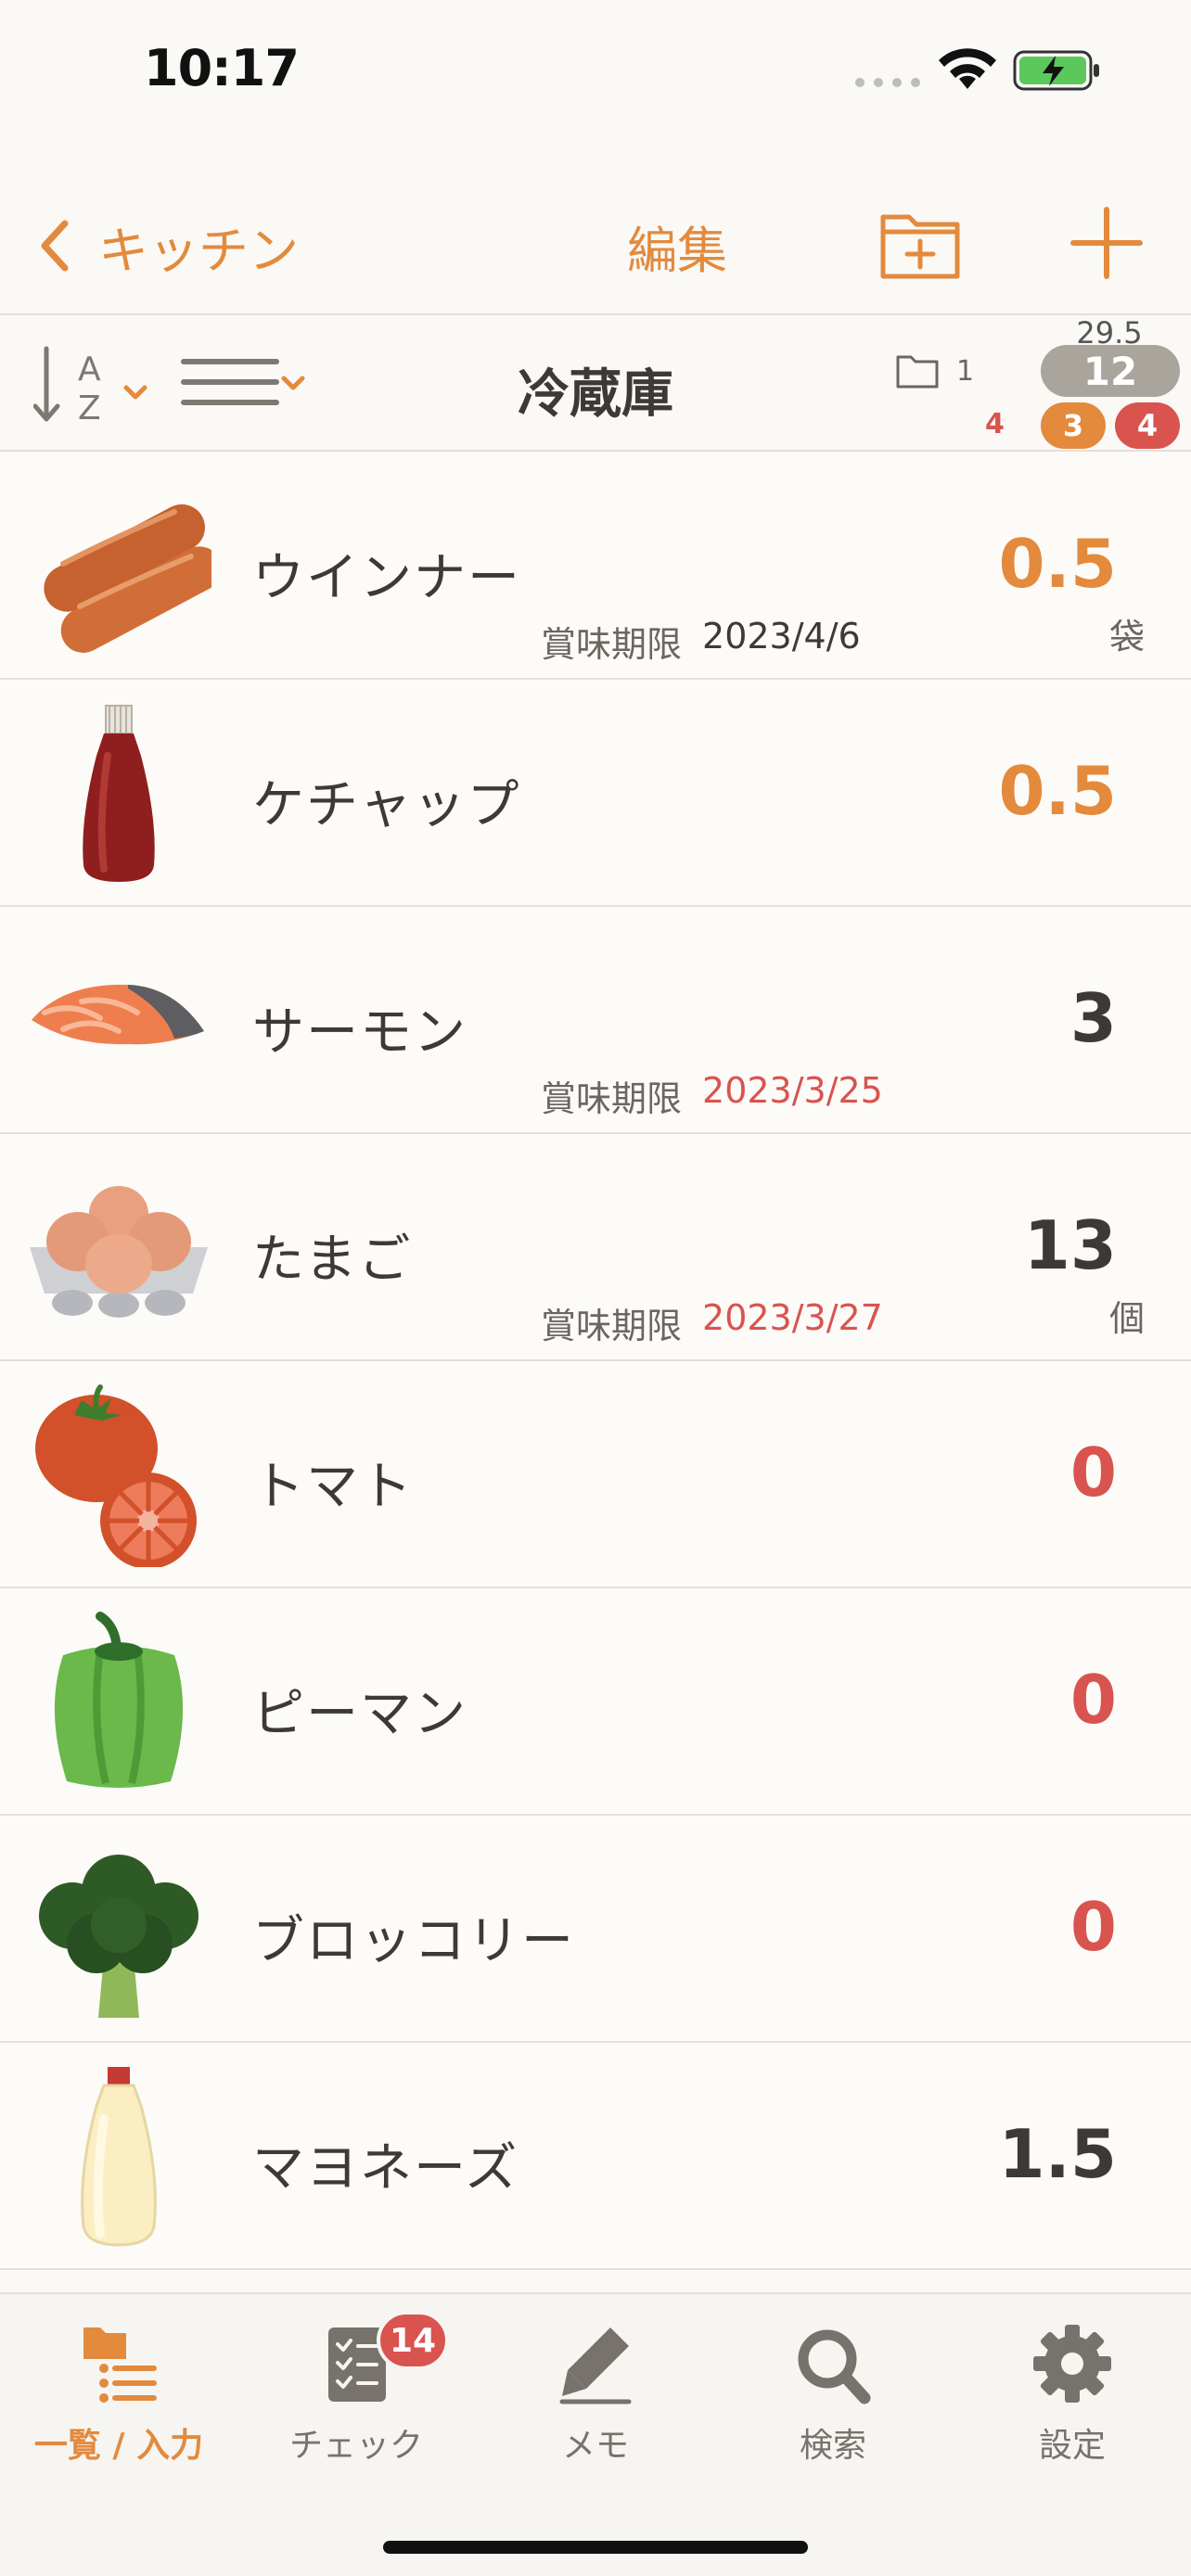 This screenshot has width=1191, height=2576. What do you see at coordinates (595, 1020) in the screenshot?
I see `list-item: サーモン 3 賞味期限 2023/3/25` at bounding box center [595, 1020].